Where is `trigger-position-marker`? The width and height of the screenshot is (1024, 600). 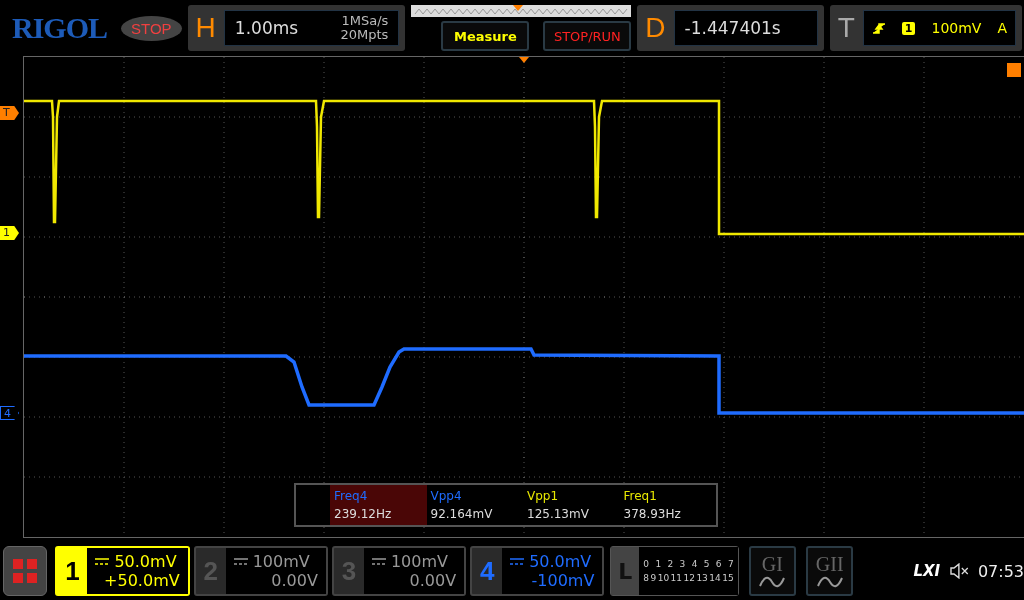 trigger-position-marker is located at coordinates (524, 60).